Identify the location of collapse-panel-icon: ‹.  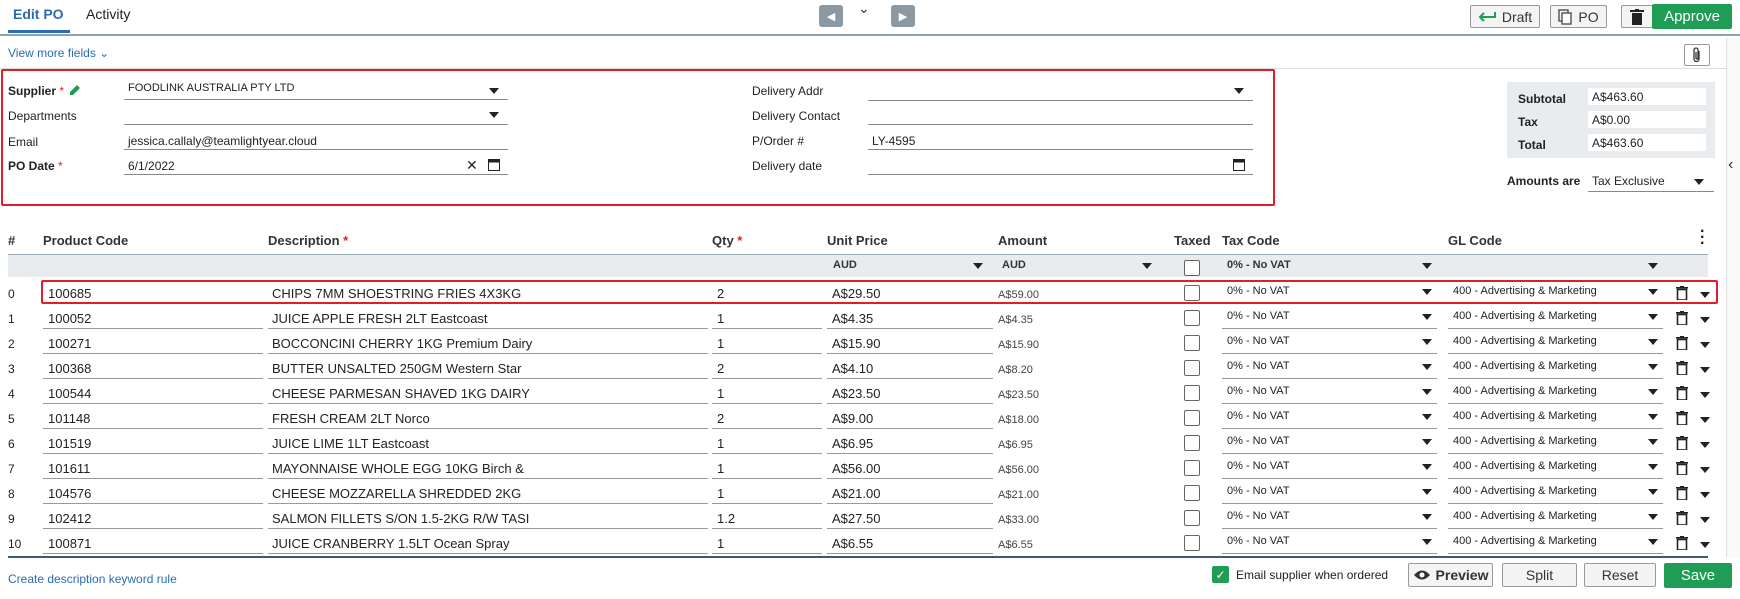
(1730, 165).